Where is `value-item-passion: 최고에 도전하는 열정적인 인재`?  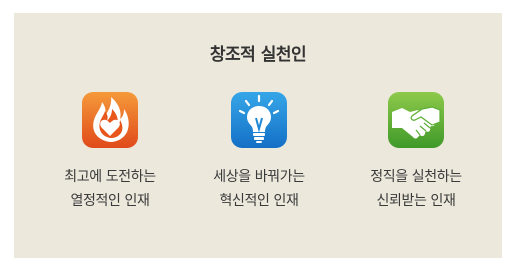
value-item-passion: 최고에 도전하는 열정적인 인재 is located at coordinates (110, 152).